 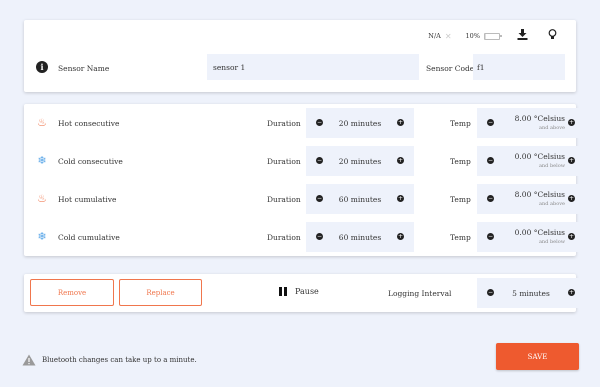 What do you see at coordinates (519, 67) in the screenshot?
I see `sensor-code-input: f1` at bounding box center [519, 67].